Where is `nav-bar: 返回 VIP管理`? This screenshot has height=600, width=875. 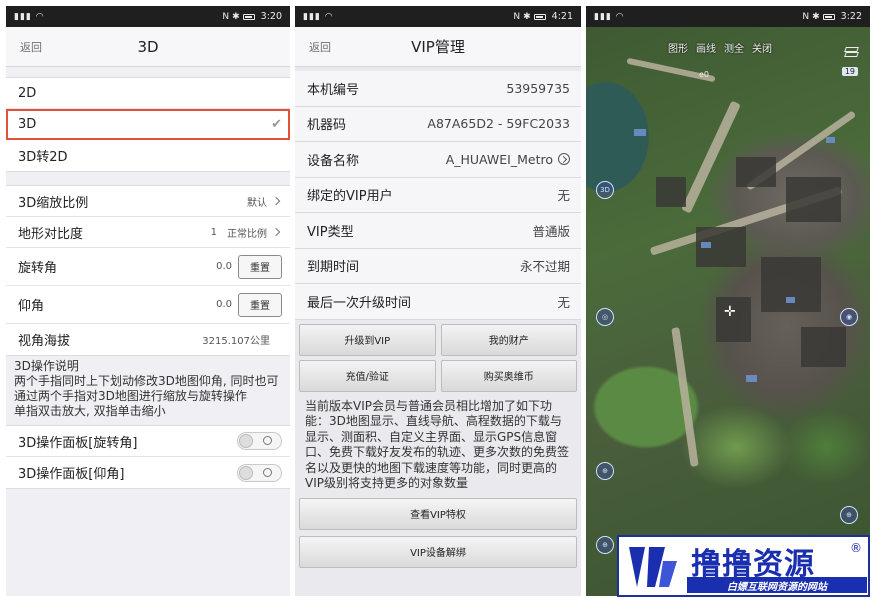 nav-bar: 返回 VIP管理 is located at coordinates (438, 47).